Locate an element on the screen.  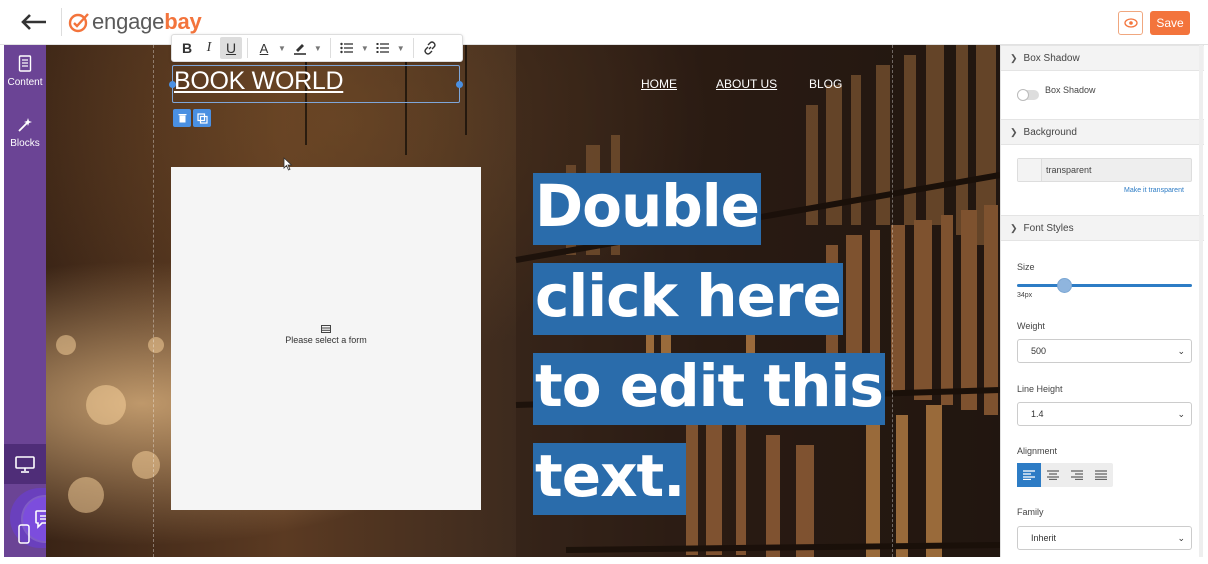
bulleted-list-button is located at coordinates (347, 48).